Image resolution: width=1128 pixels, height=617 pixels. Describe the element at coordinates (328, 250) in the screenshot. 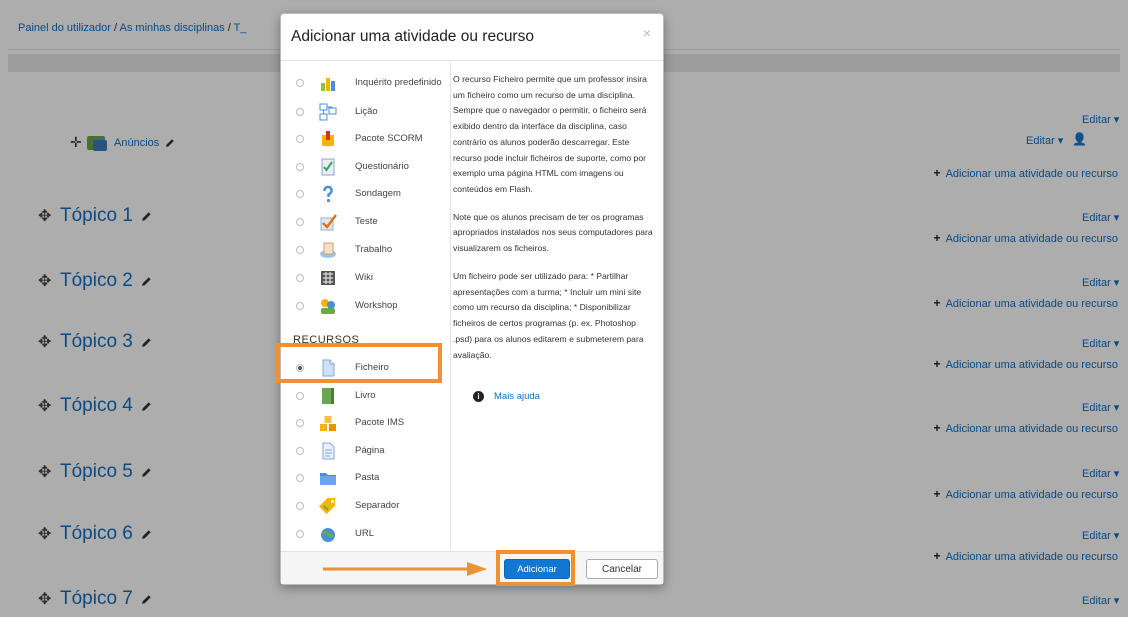

I see `assignment-icon` at that location.